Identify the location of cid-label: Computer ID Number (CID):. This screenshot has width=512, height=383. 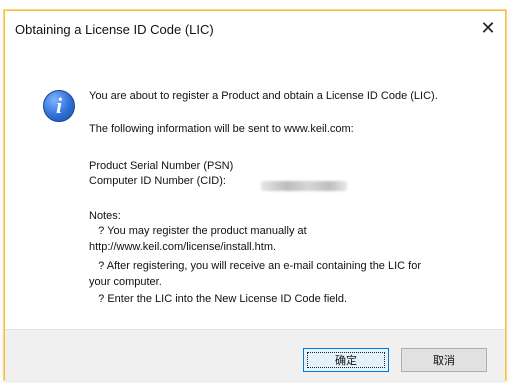
(157, 181).